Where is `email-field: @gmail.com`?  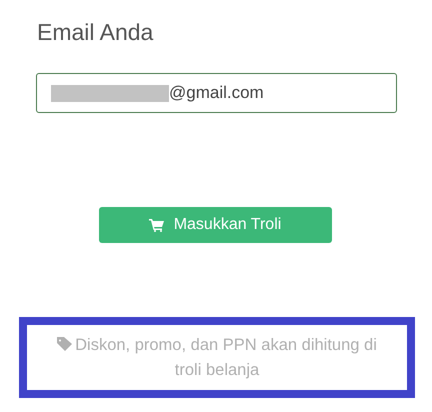 email-field: @gmail.com is located at coordinates (216, 93).